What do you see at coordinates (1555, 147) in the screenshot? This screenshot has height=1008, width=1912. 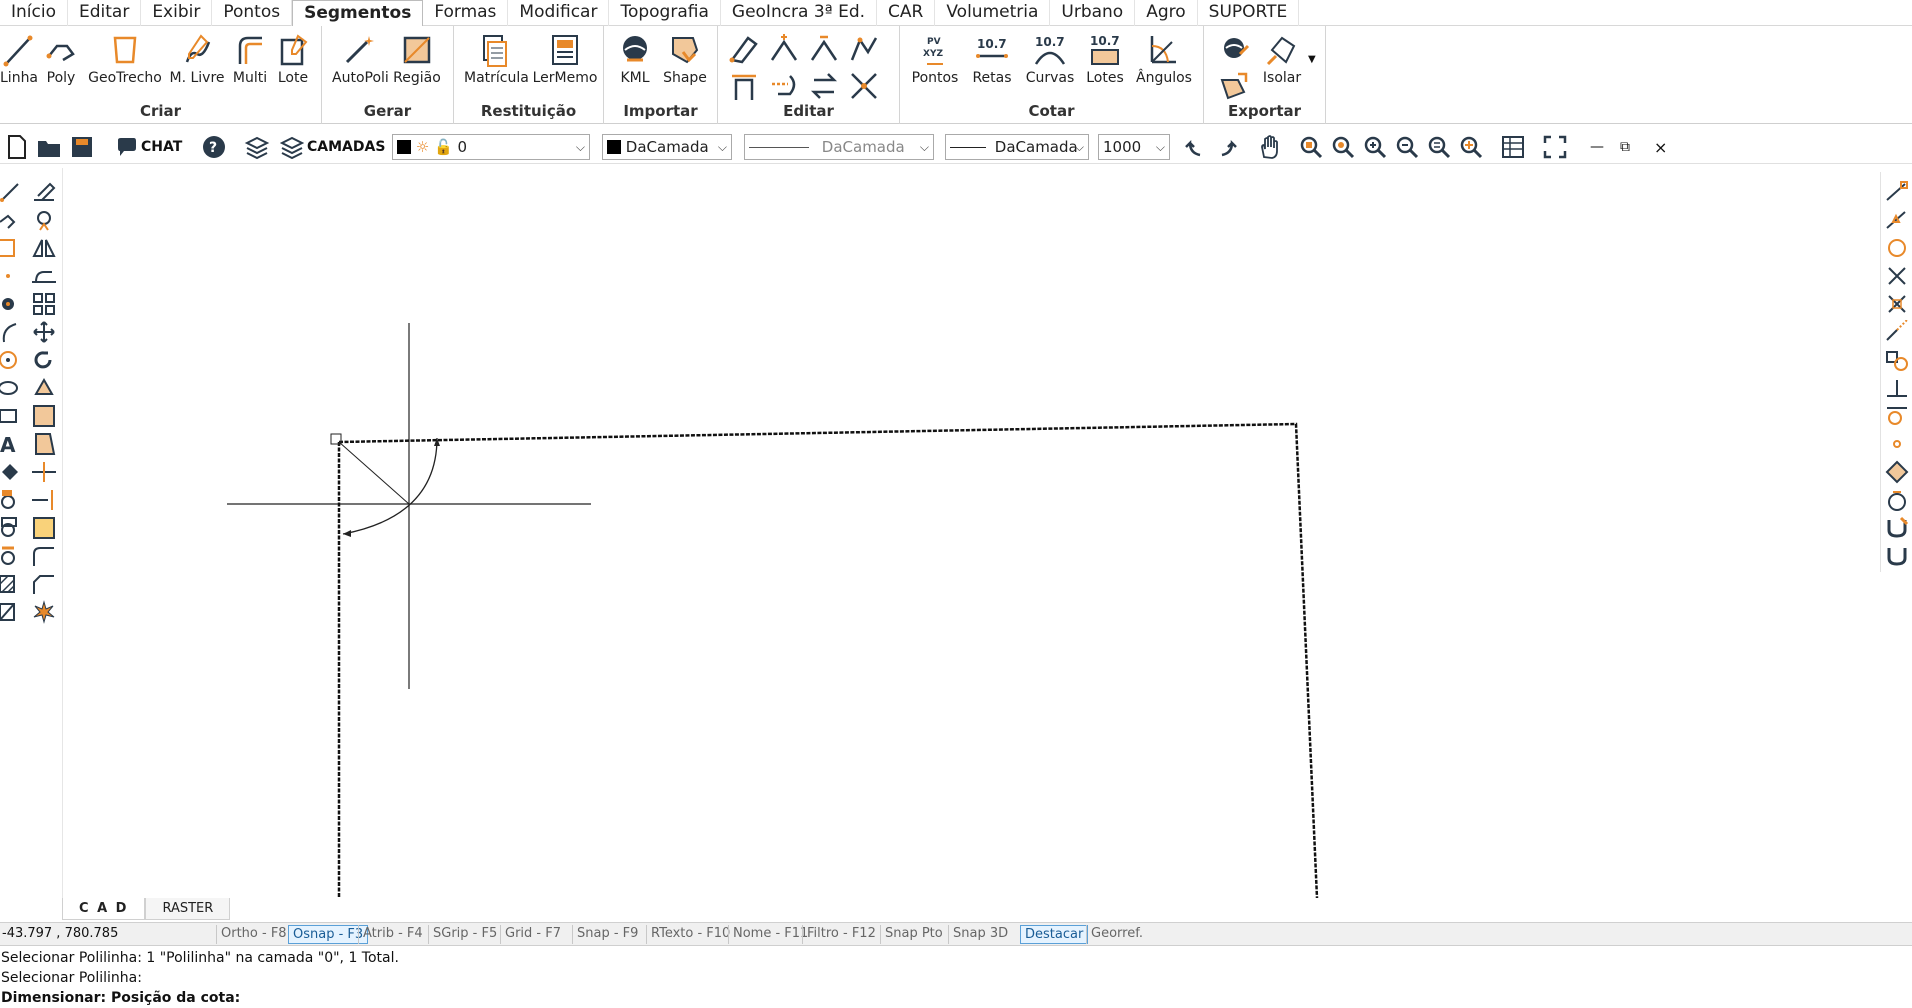 I see `fullscreen-icon` at bounding box center [1555, 147].